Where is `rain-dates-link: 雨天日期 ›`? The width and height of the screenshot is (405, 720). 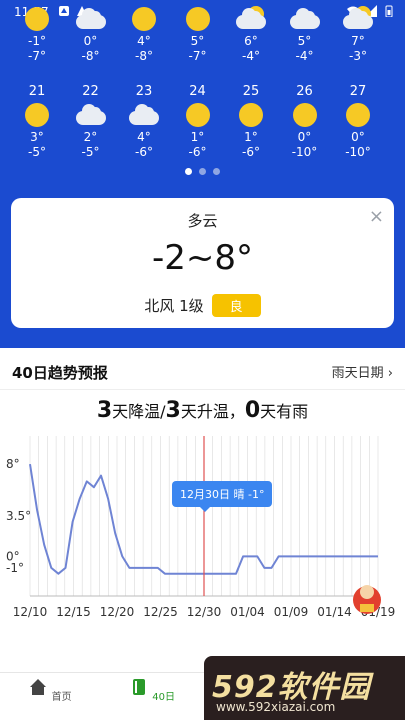 rain-dates-link: 雨天日期 › is located at coordinates (362, 371).